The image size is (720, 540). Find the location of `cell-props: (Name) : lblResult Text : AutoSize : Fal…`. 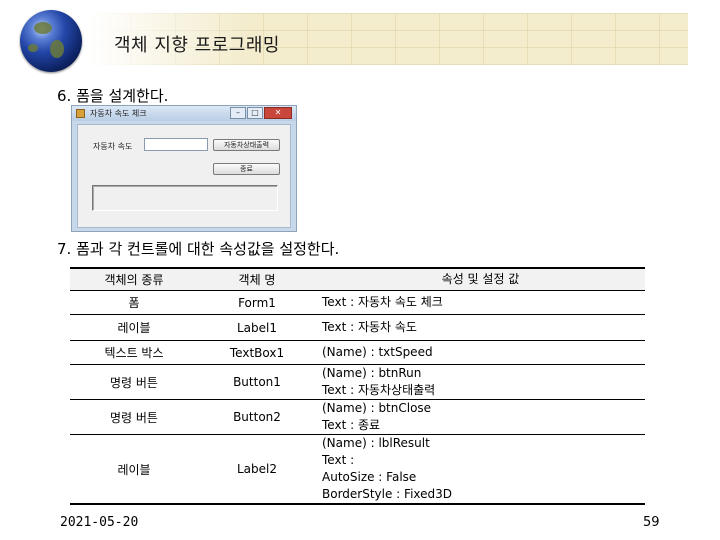

cell-props: (Name) : lblResult Text : AutoSize : Fal… is located at coordinates (480, 469).